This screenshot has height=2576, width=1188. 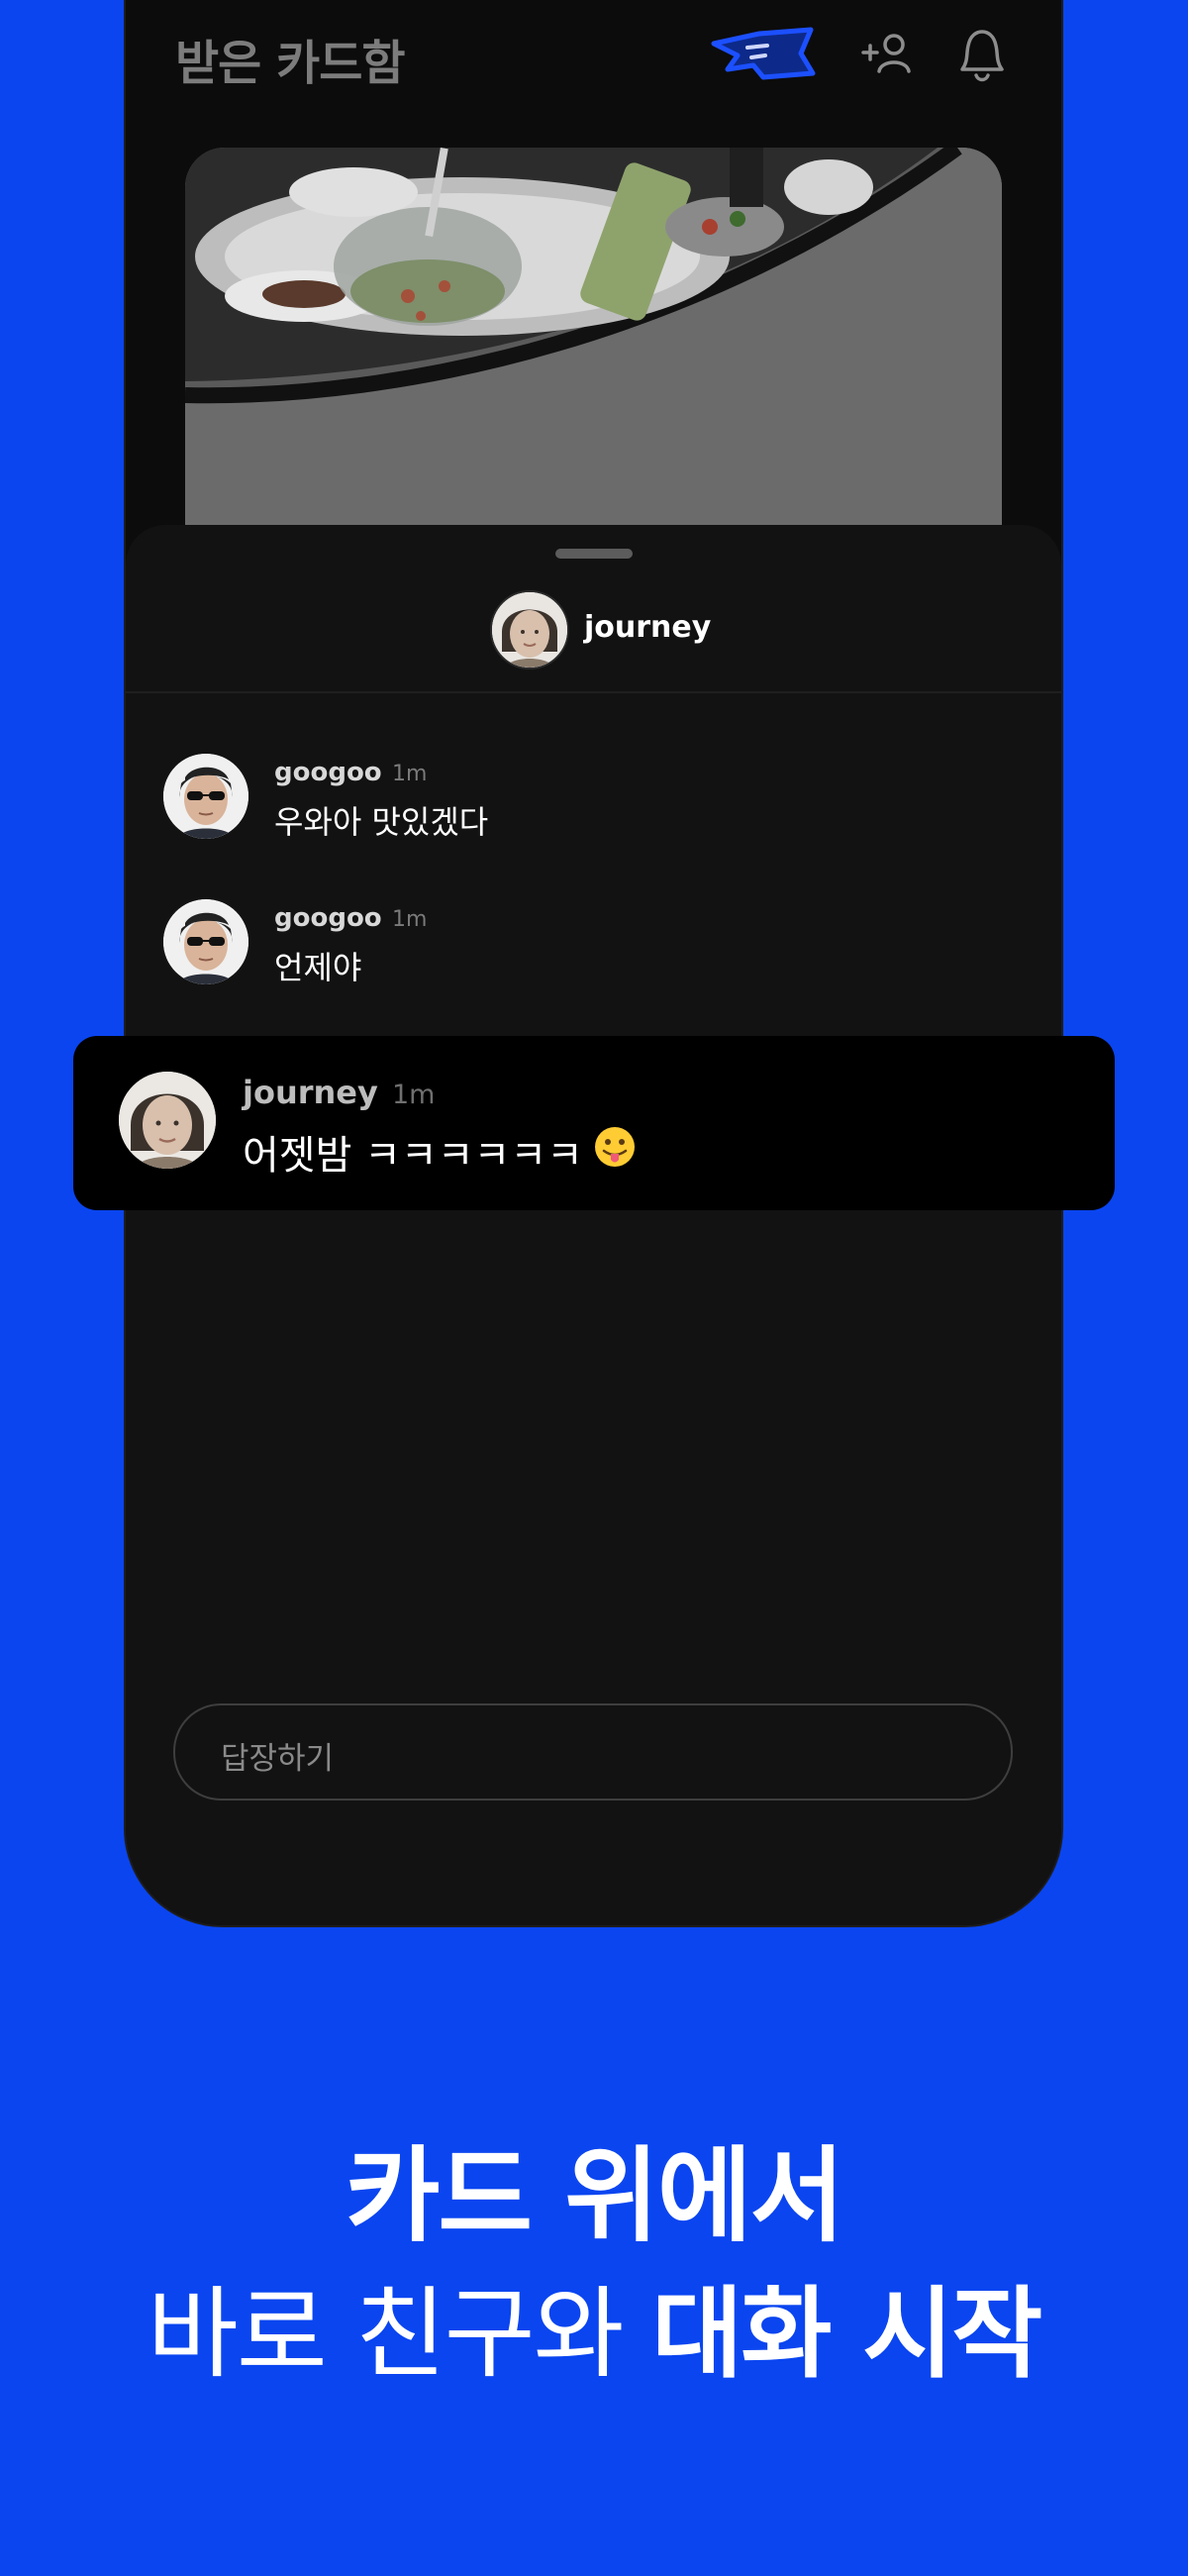 What do you see at coordinates (413, 1156) in the screenshot?
I see `comment-text: 어젯밤 ㅋㅋㅋㅋㅋㅋ` at bounding box center [413, 1156].